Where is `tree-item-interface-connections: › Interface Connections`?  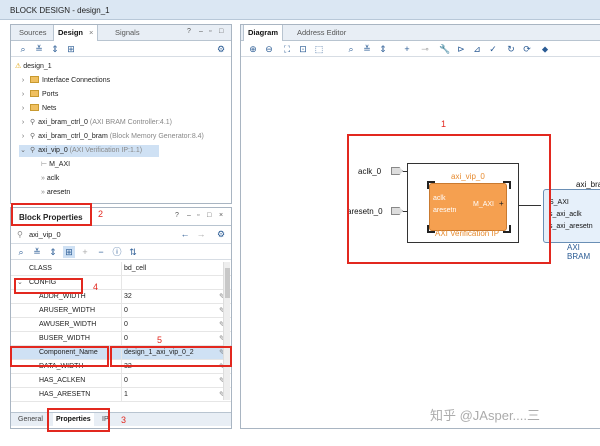 tree-item-interface-connections: › Interface Connections is located at coordinates (64, 81).